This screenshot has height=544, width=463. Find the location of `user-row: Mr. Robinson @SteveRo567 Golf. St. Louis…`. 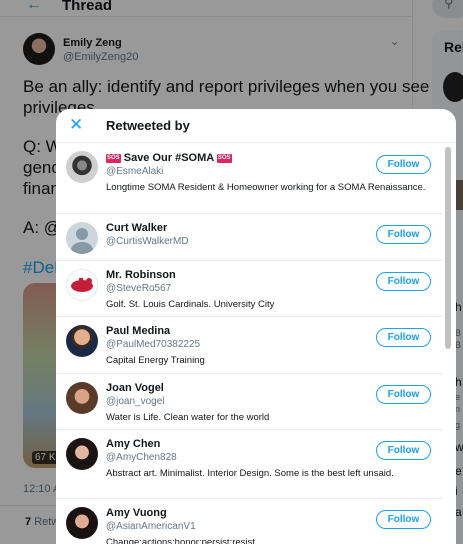

user-row: Mr. Robinson @SteveRo567 Golf. St. Louis… is located at coordinates (249, 289).